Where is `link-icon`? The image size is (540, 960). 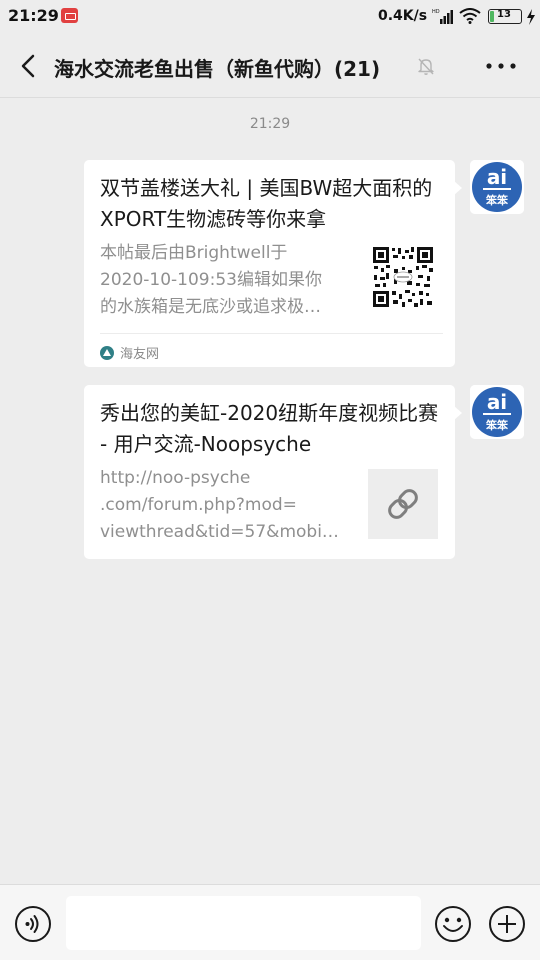
link-icon is located at coordinates (403, 504).